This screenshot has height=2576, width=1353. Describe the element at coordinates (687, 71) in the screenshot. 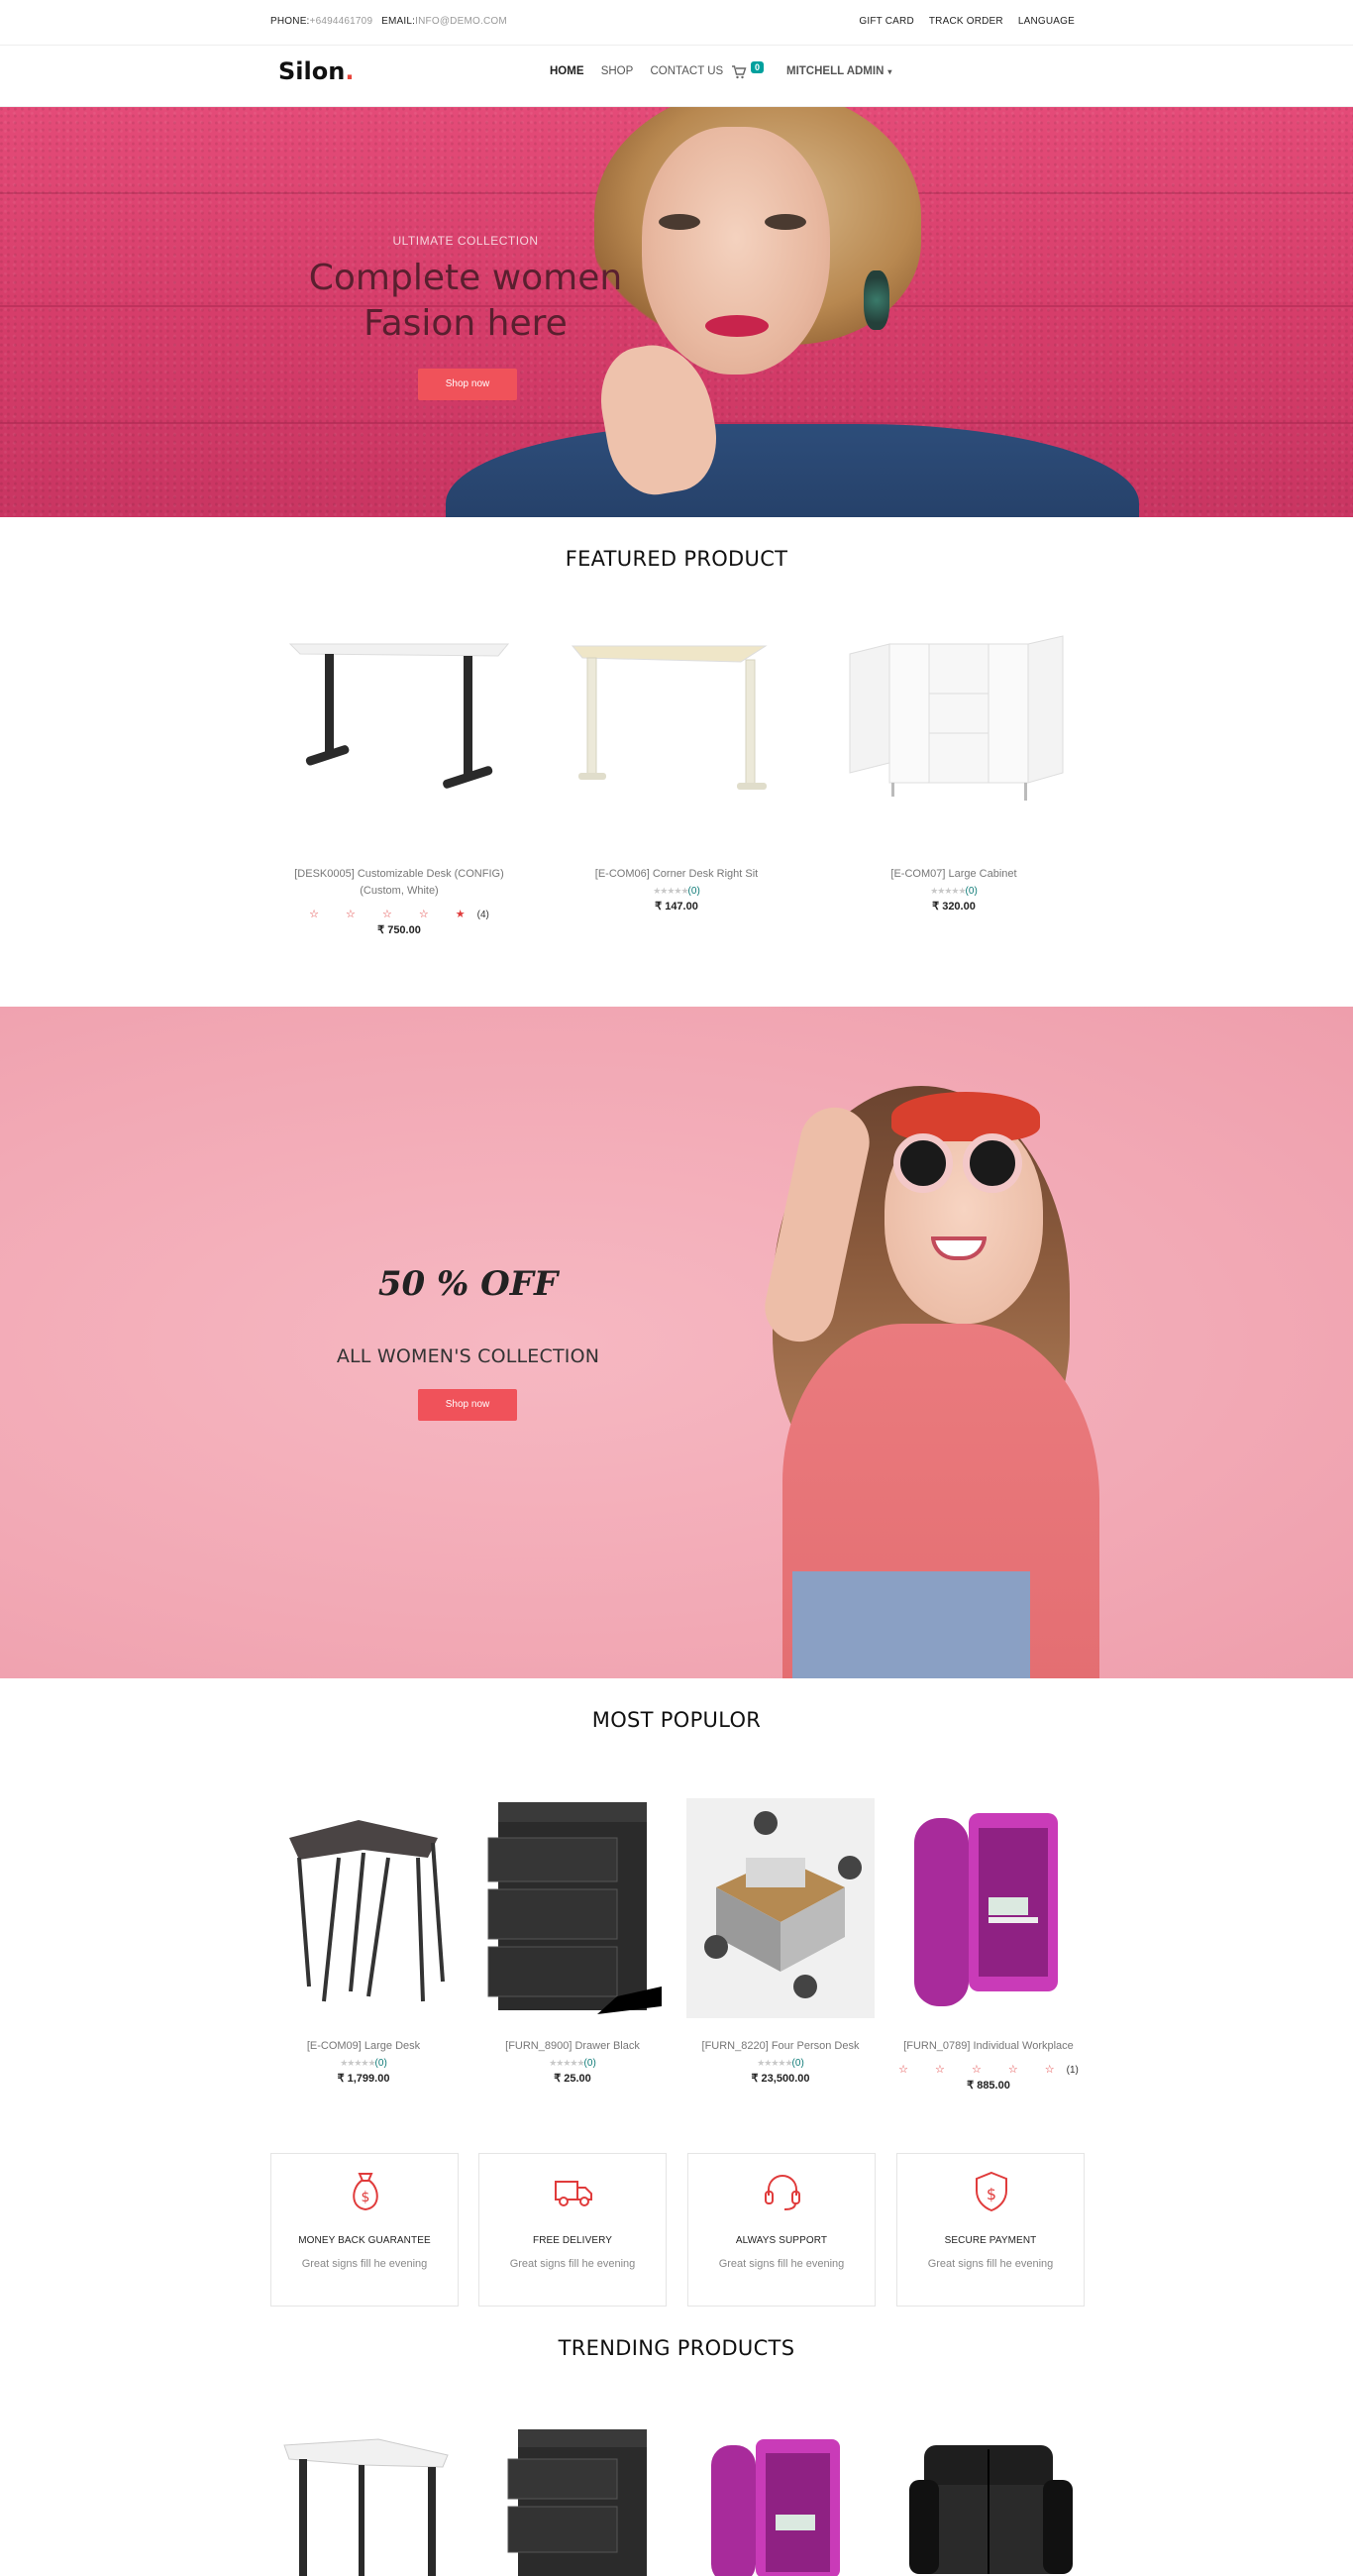

I see `nav-item-contact: CONTACT US` at that location.